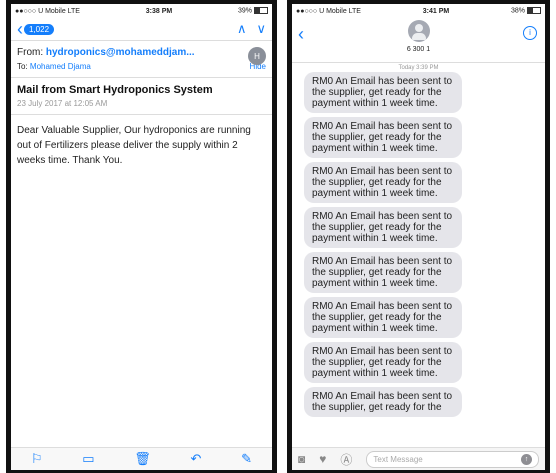 This screenshot has width=556, height=473. I want to click on battery-indicator: 39%, so click(252, 11).